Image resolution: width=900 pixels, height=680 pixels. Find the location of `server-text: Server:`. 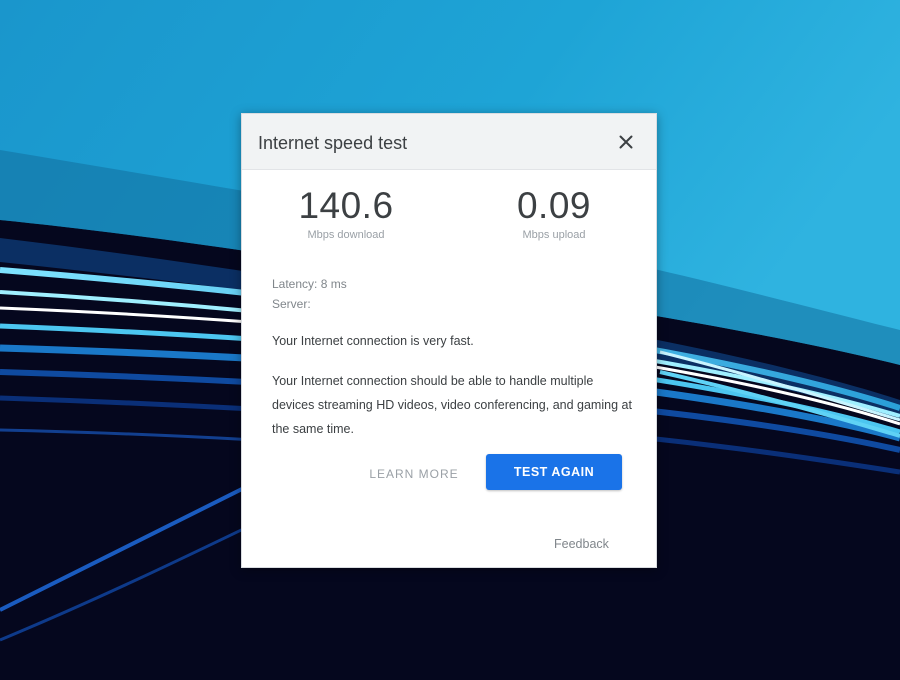

server-text: Server: is located at coordinates (291, 304).